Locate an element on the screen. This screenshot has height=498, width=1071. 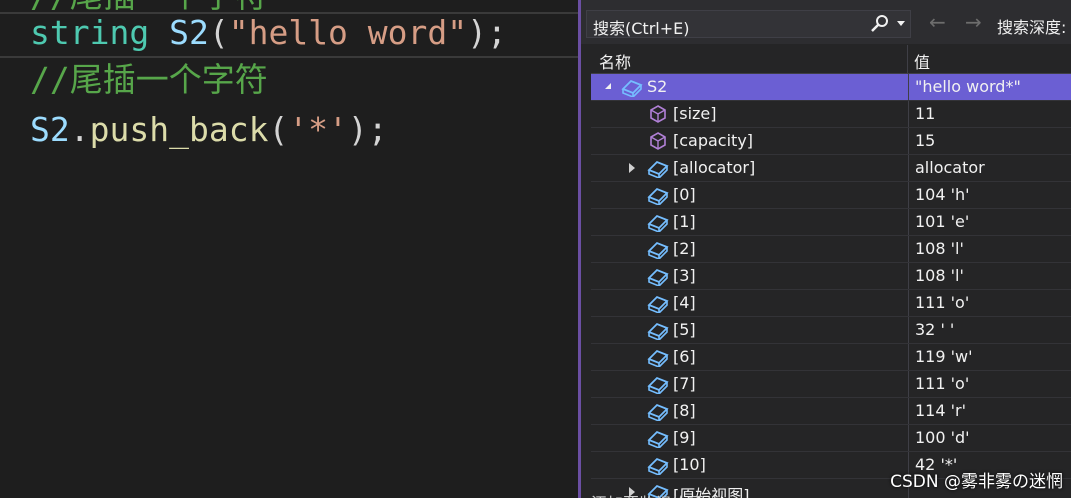
value-cell: "hello word*" is located at coordinates (989, 87).